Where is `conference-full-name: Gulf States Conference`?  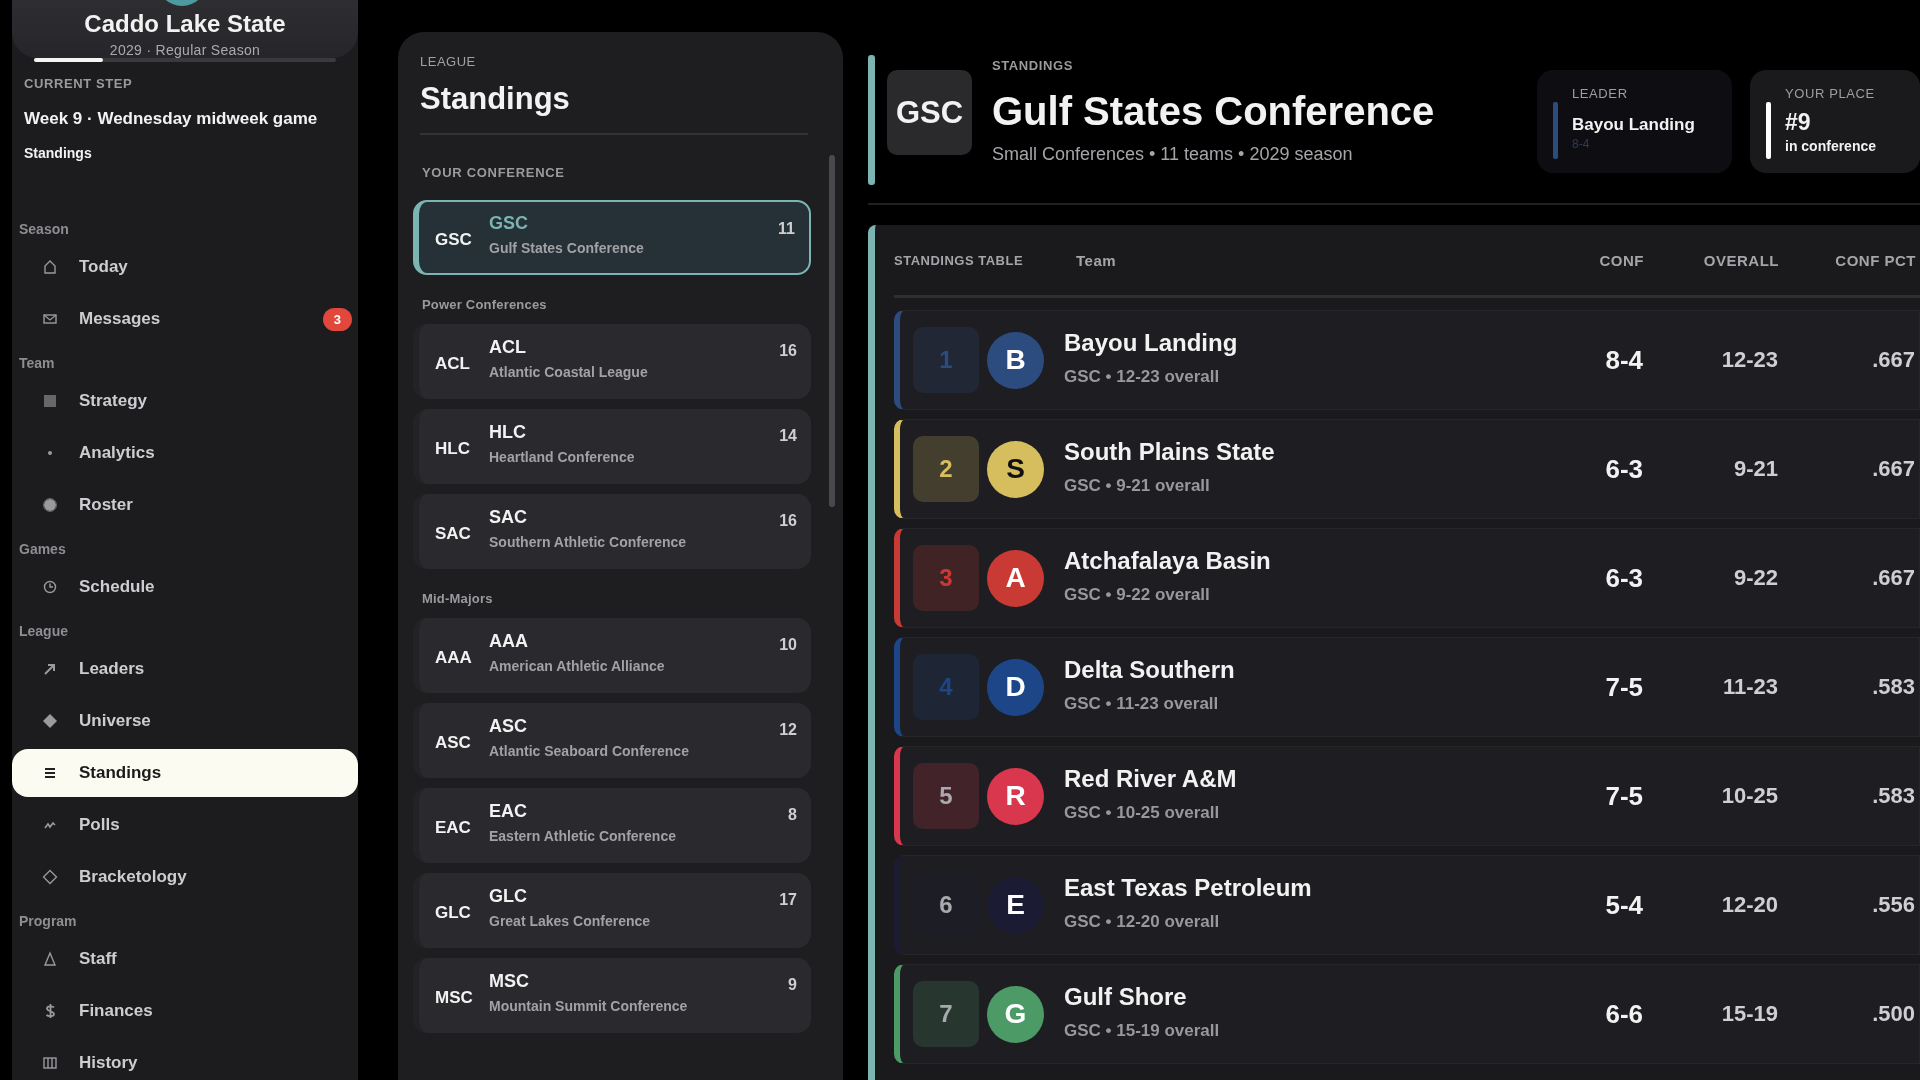 conference-full-name: Gulf States Conference is located at coordinates (567, 248).